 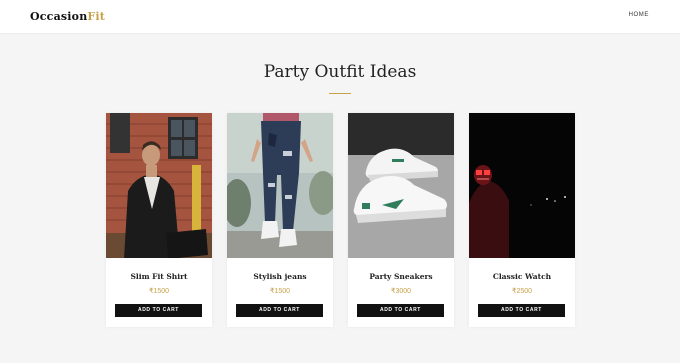 What do you see at coordinates (401, 291) in the screenshot?
I see `product-price: ₹3000` at bounding box center [401, 291].